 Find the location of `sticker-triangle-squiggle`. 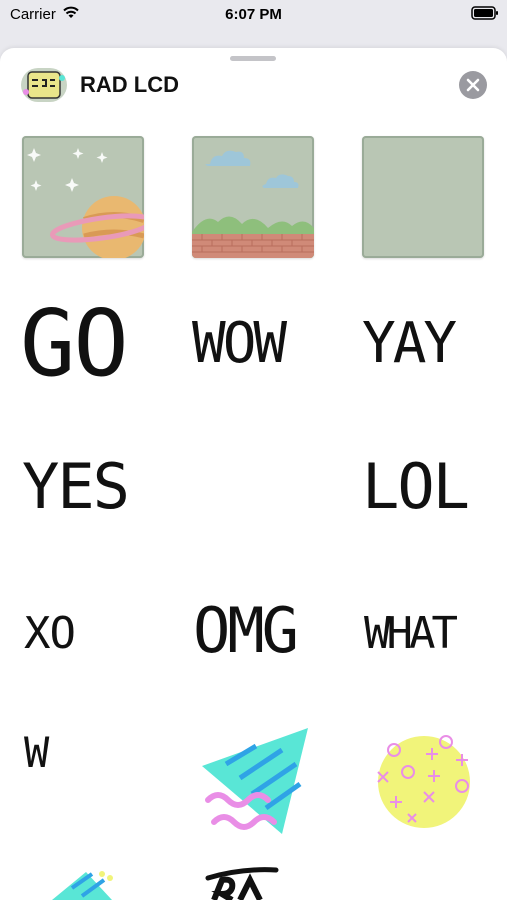

sticker-triangle-squiggle is located at coordinates (254, 782).